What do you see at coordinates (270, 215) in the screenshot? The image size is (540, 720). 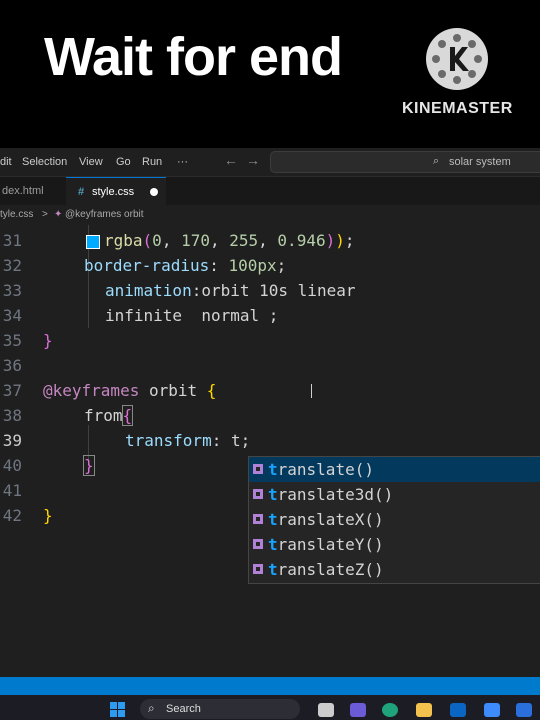 I see `breadcrumb: tyle.css > ✦ @keyframes orbit` at bounding box center [270, 215].